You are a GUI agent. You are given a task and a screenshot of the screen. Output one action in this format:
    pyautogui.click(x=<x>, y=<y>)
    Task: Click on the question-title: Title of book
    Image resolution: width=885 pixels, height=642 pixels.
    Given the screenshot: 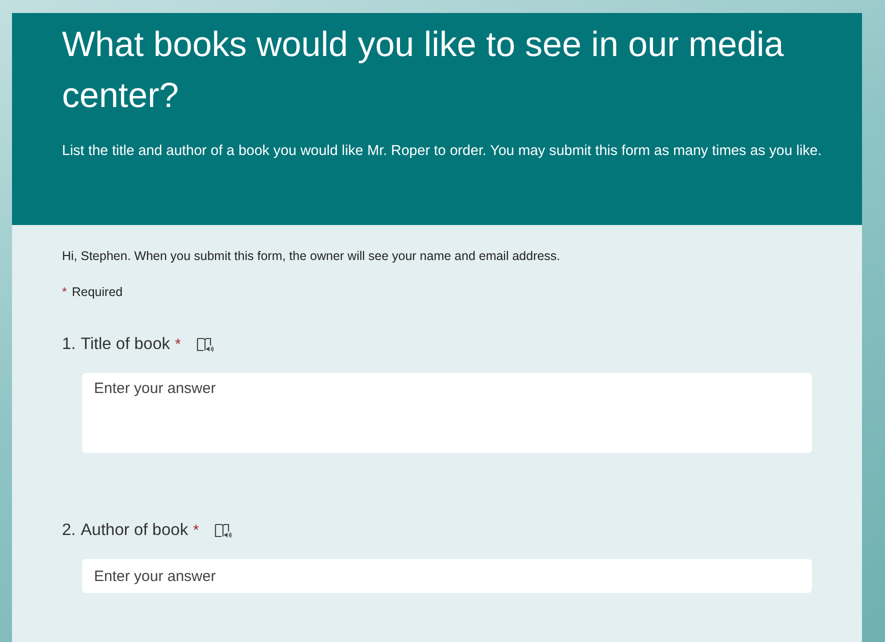 What is the action you would take?
    pyautogui.click(x=125, y=344)
    